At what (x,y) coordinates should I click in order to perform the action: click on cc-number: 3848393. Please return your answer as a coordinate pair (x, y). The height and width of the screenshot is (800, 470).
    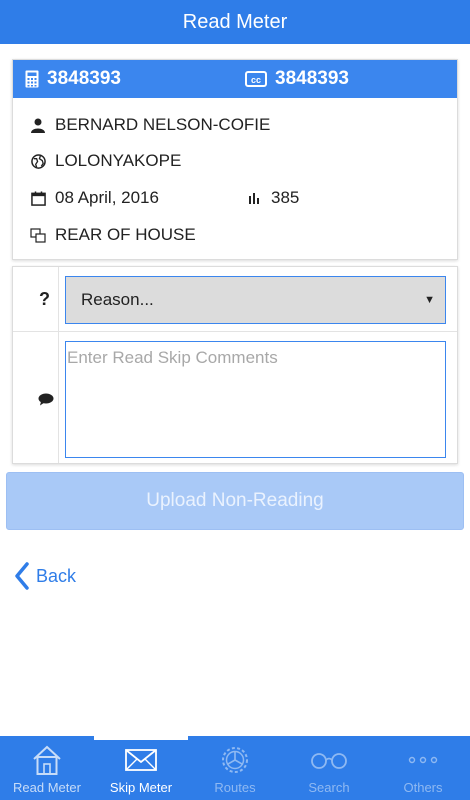
    Looking at the image, I should click on (312, 78).